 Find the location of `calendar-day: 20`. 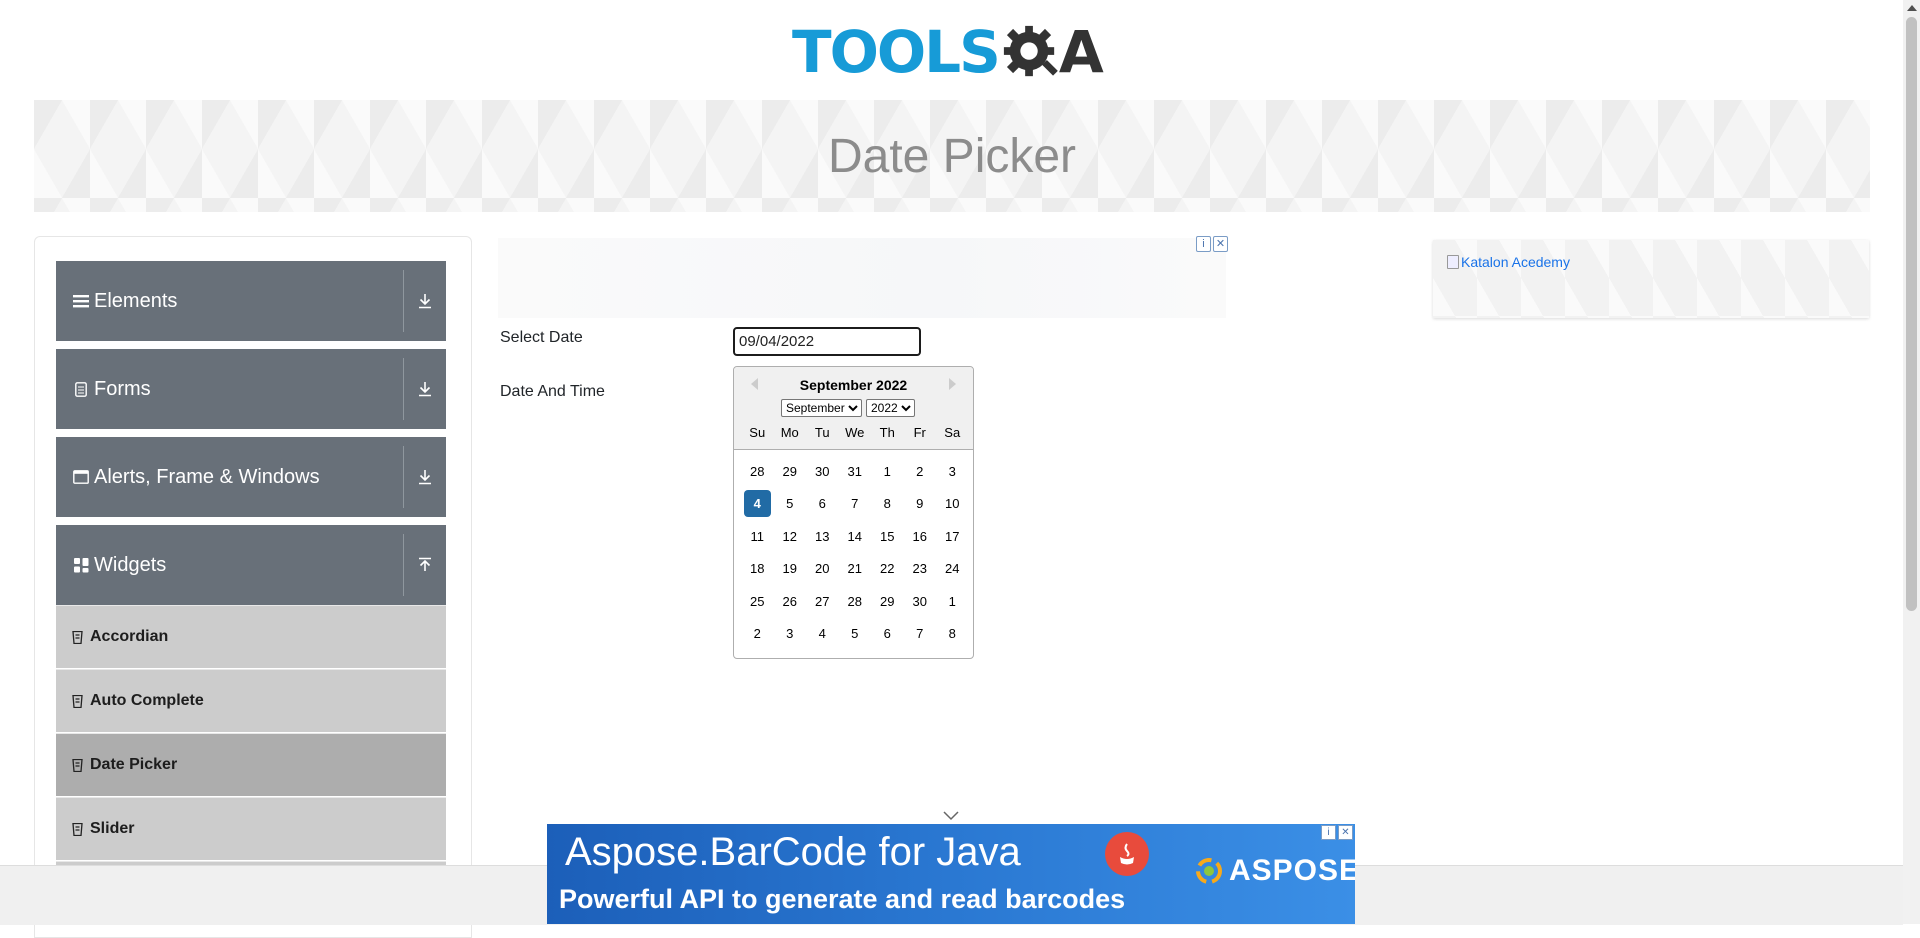

calendar-day: 20 is located at coordinates (822, 568).